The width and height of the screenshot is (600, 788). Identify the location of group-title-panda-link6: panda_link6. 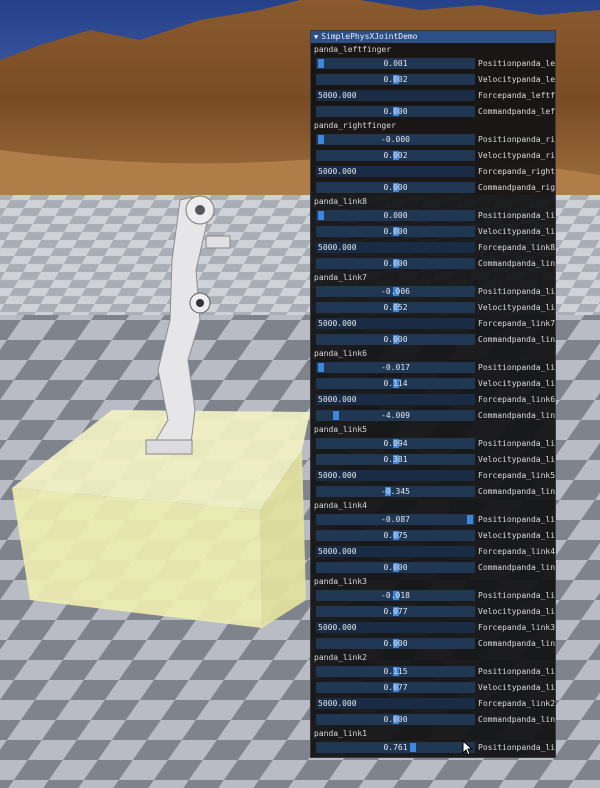
(433, 354).